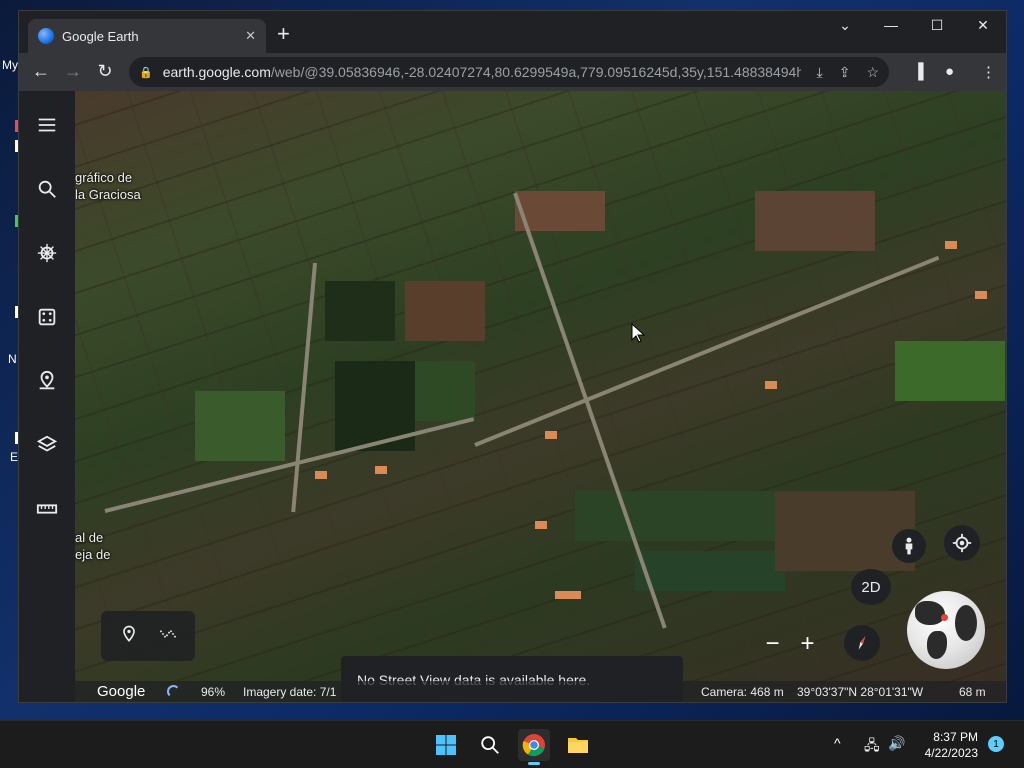  I want to click on star-icon: ☆, so click(872, 72).